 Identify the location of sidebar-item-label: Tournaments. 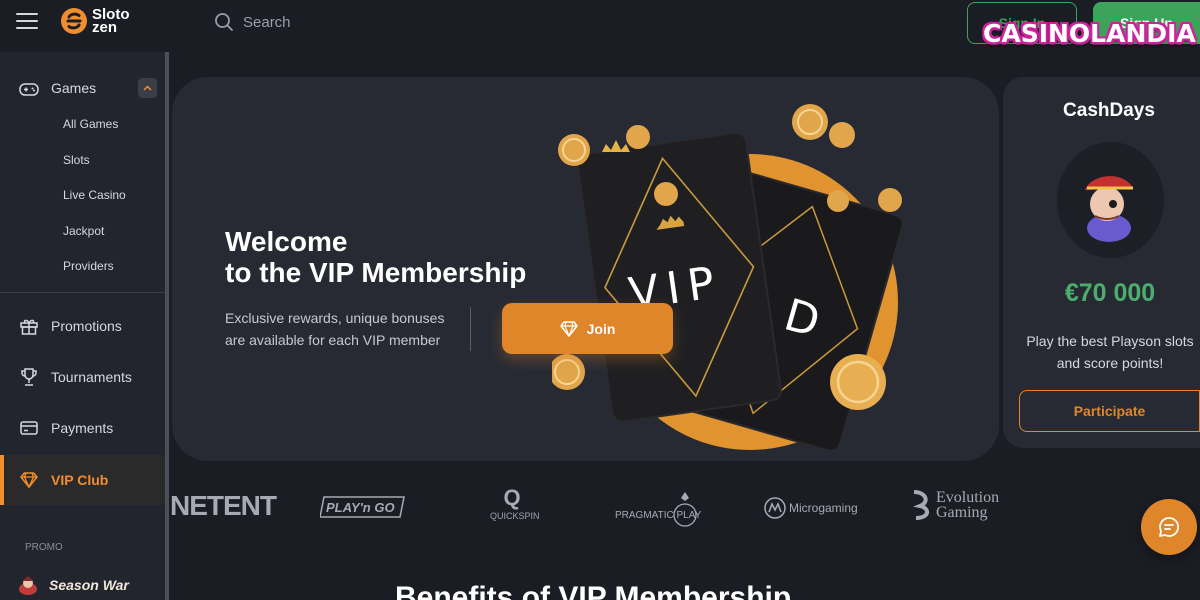
(91, 377).